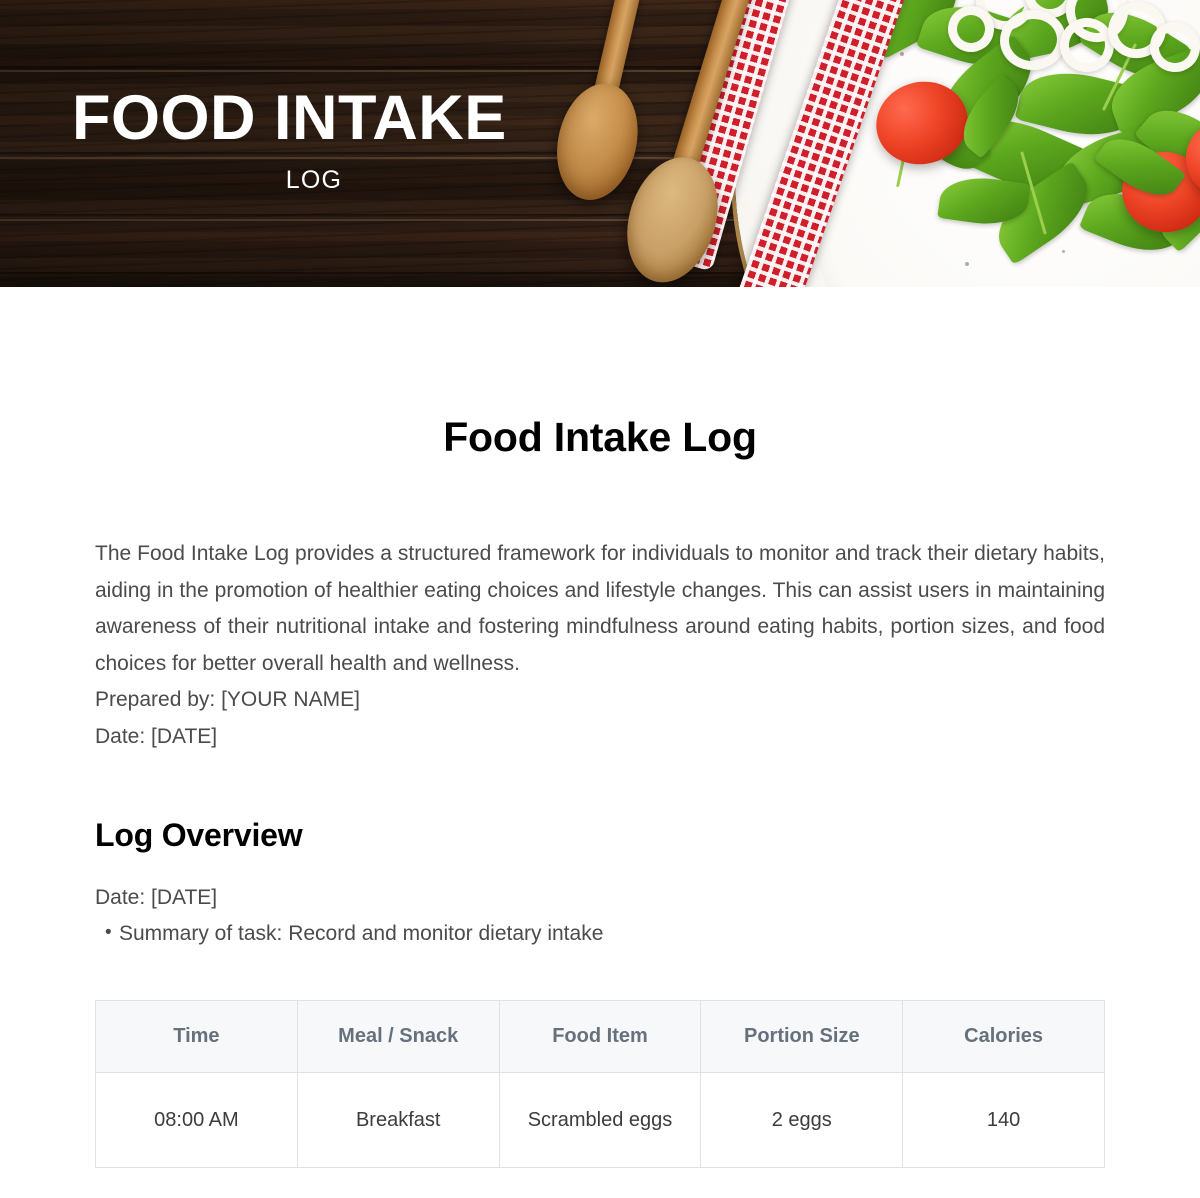 The image size is (1200, 1198). What do you see at coordinates (802, 1120) in the screenshot?
I see `cell-portion: 2 eggs` at bounding box center [802, 1120].